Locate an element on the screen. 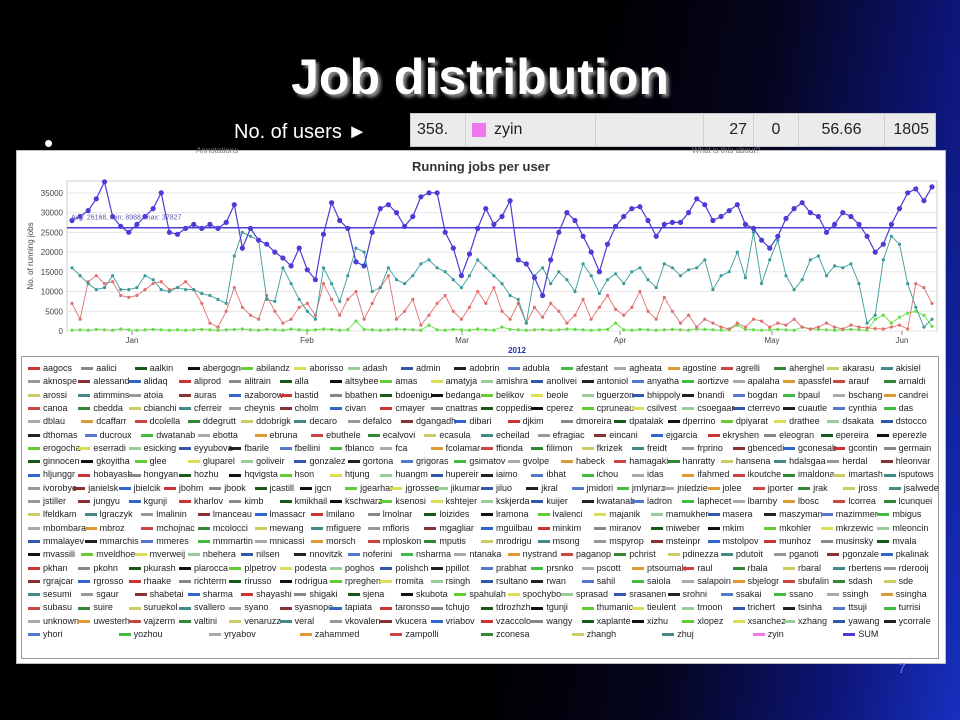 This screenshot has width=960, height=720. legend-item: minkim is located at coordinates (559, 528).